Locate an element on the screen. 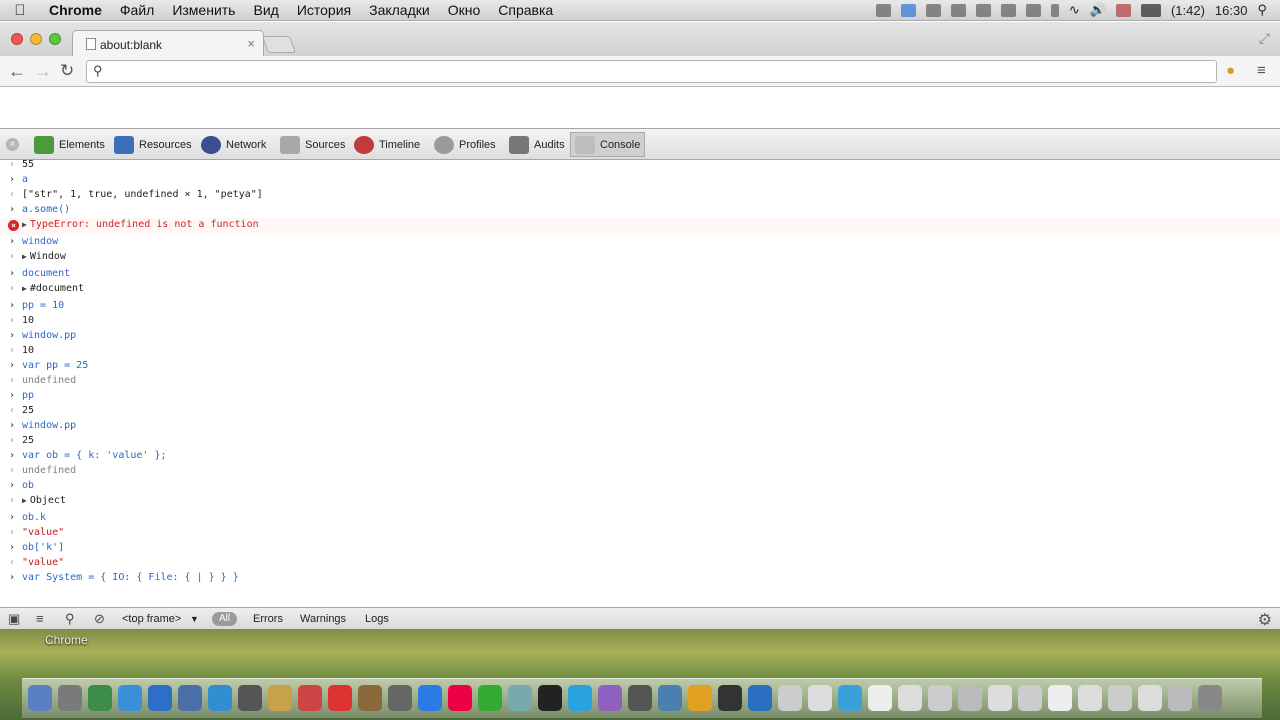 The image size is (1280, 720). dock-side-icon: ▣ is located at coordinates (14, 619).